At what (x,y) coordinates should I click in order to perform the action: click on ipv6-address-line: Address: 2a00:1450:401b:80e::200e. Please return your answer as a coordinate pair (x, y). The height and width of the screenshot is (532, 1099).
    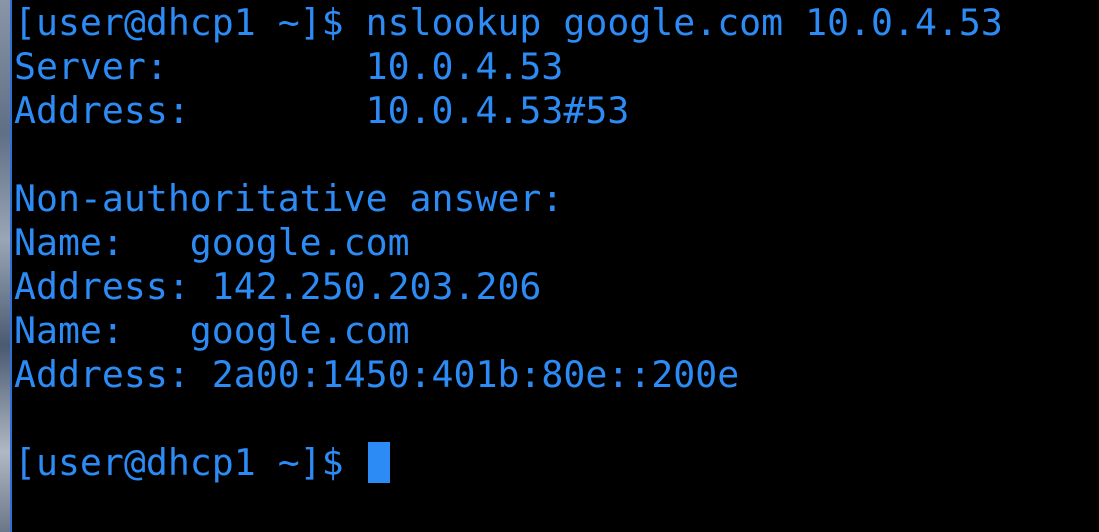
    Looking at the image, I should click on (377, 374).